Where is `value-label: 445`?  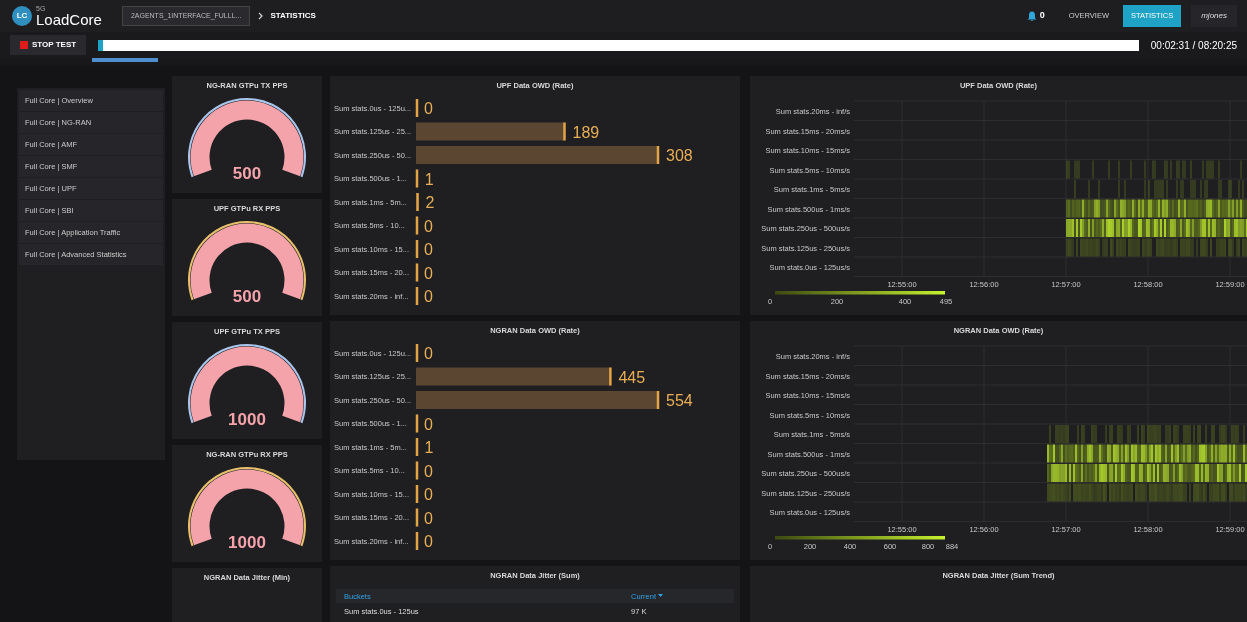
value-label: 445 is located at coordinates (632, 377).